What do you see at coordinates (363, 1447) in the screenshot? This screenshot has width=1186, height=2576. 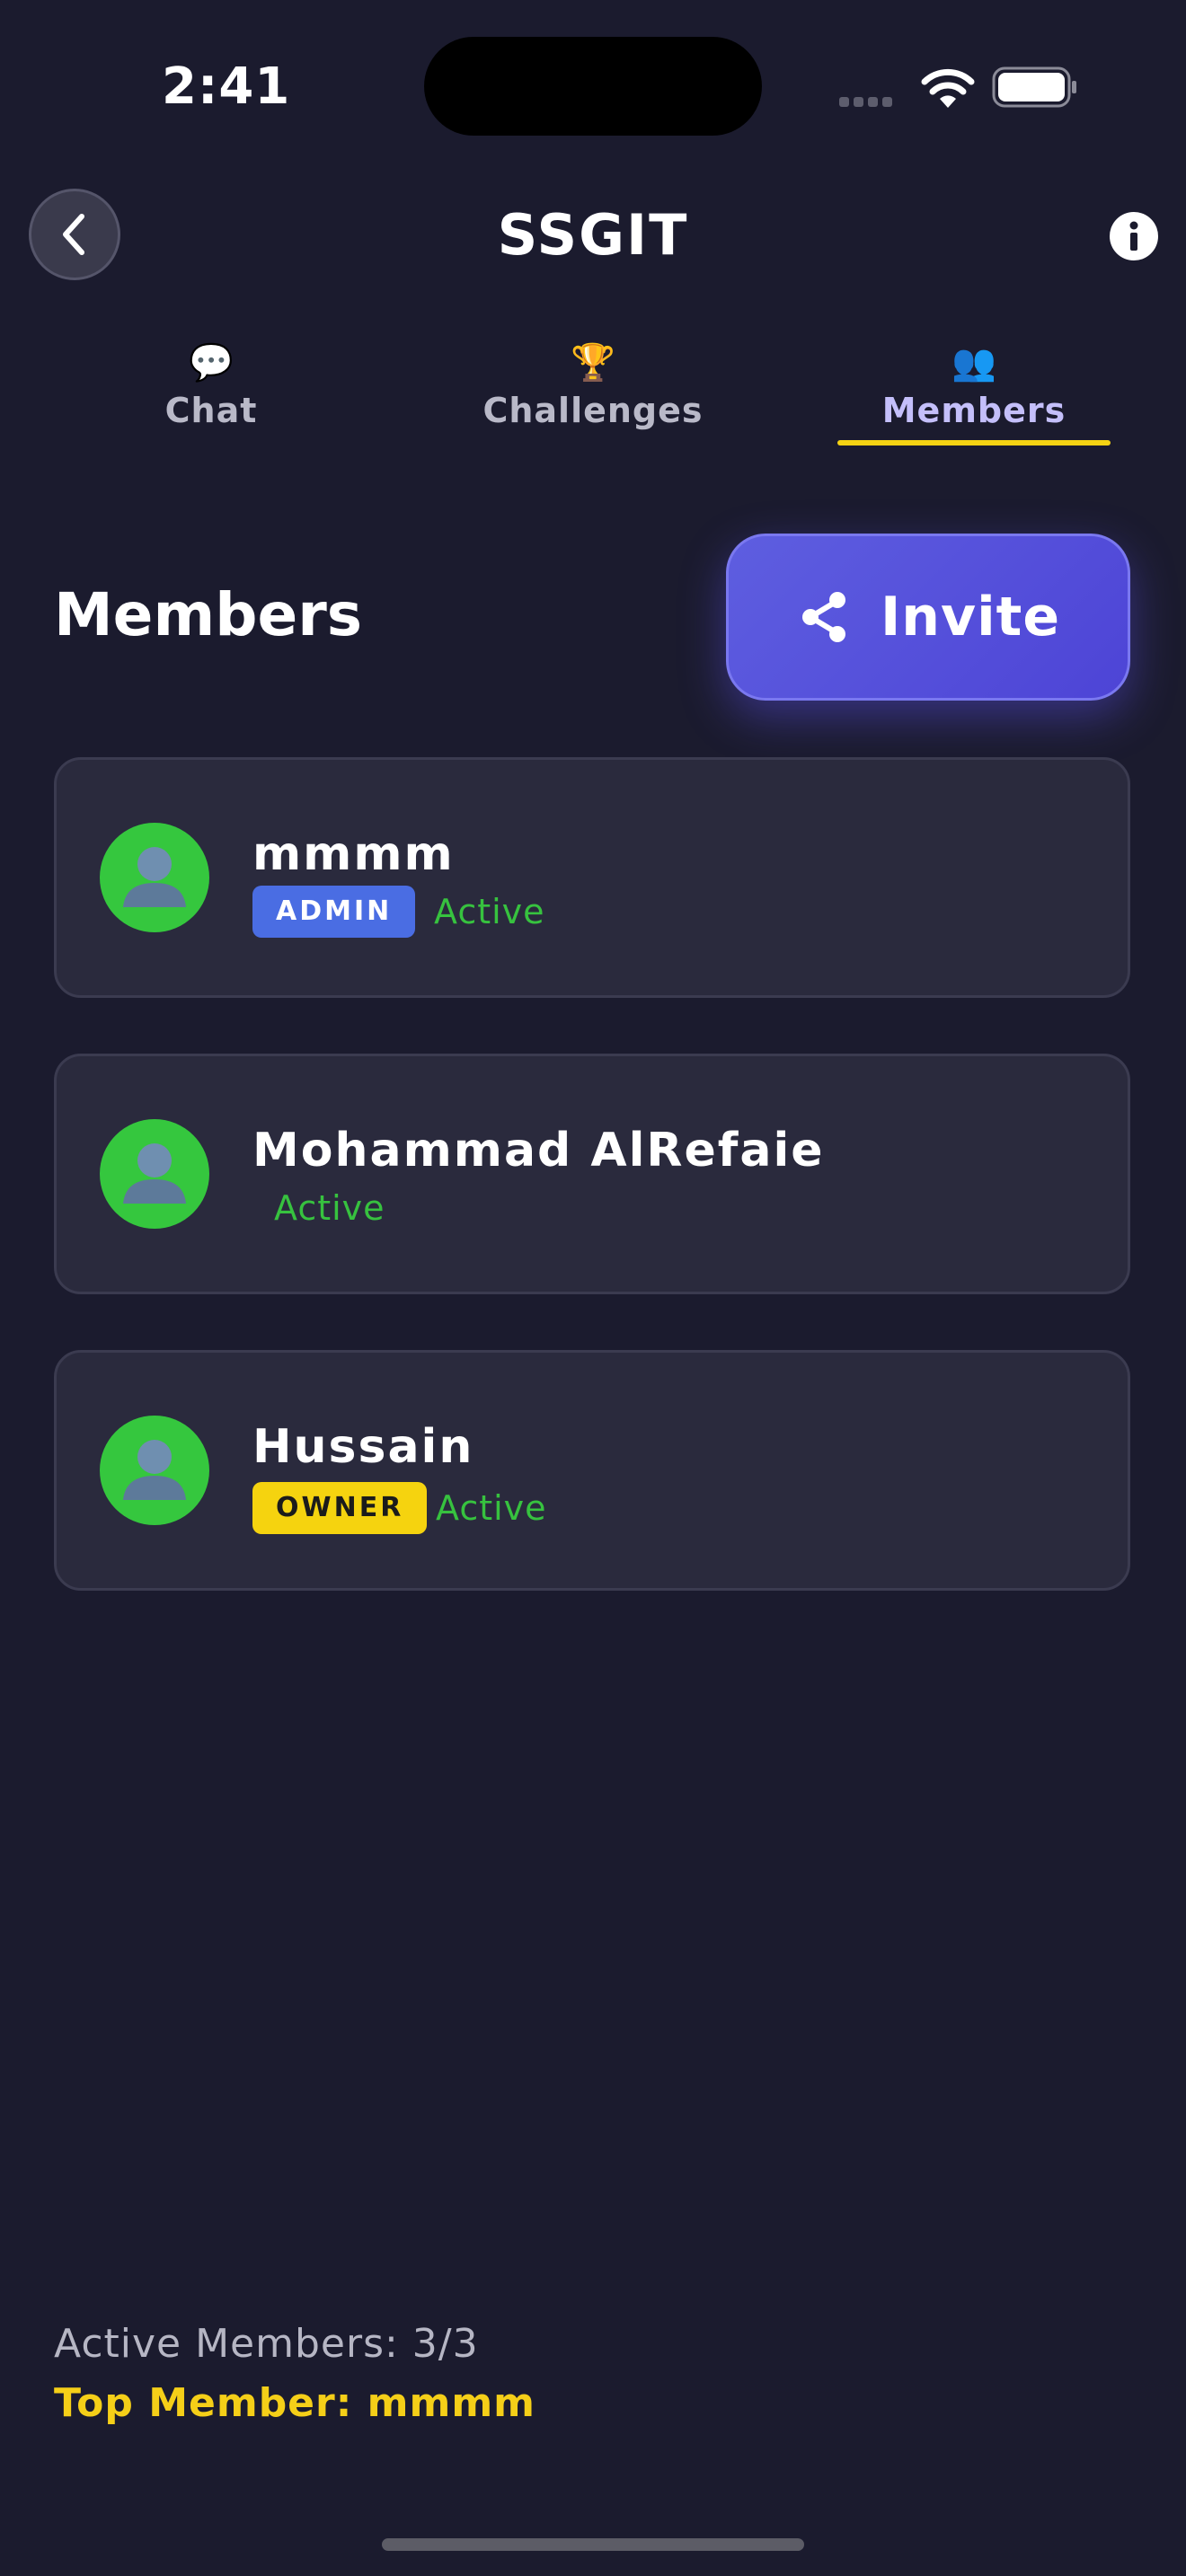 I see `member-name: Hussain` at bounding box center [363, 1447].